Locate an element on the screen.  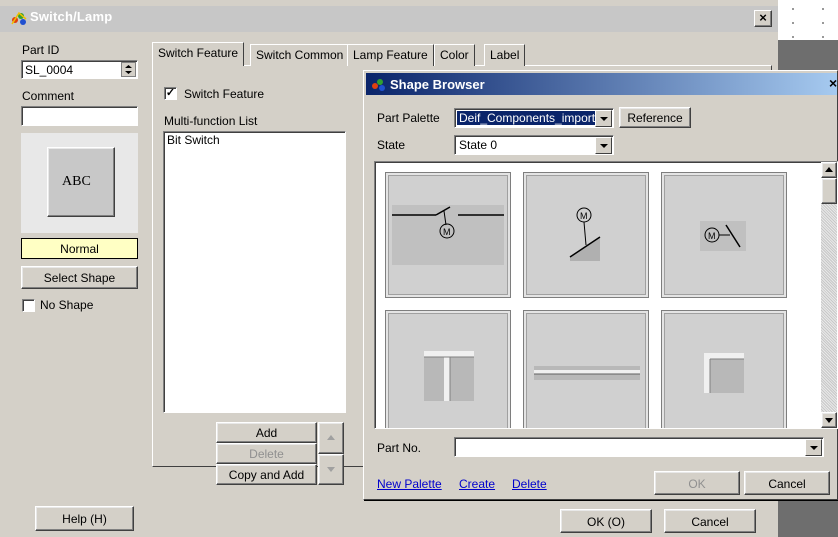
tab-switch-common: Switch Common is located at coordinates (300, 55).